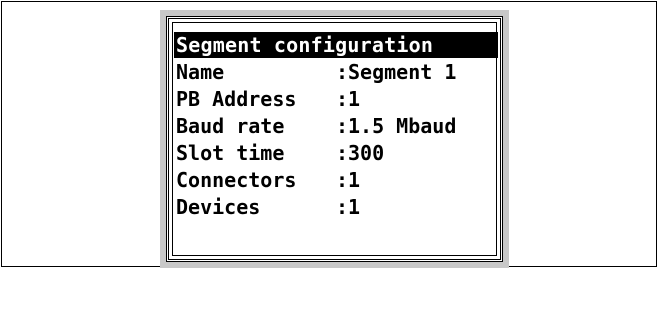 This screenshot has width=660, height=324. Describe the element at coordinates (316, 72) in the screenshot. I see `row-name: Name : Segment 1` at that location.